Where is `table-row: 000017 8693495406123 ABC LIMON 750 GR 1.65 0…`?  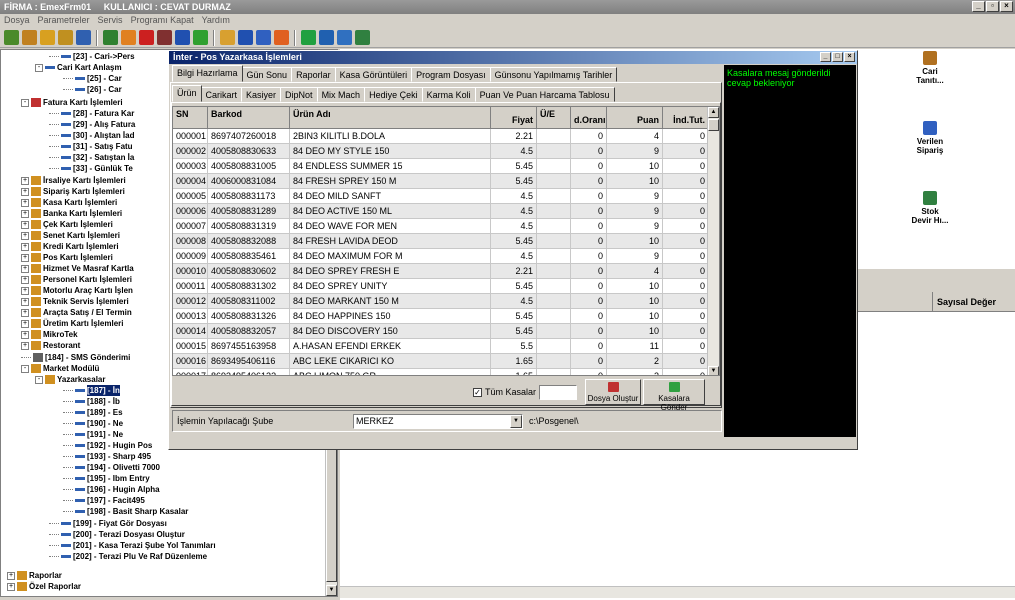 table-row: 000017 8693495406123 ABC LIMON 750 GR 1.65 0… is located at coordinates (441, 372).